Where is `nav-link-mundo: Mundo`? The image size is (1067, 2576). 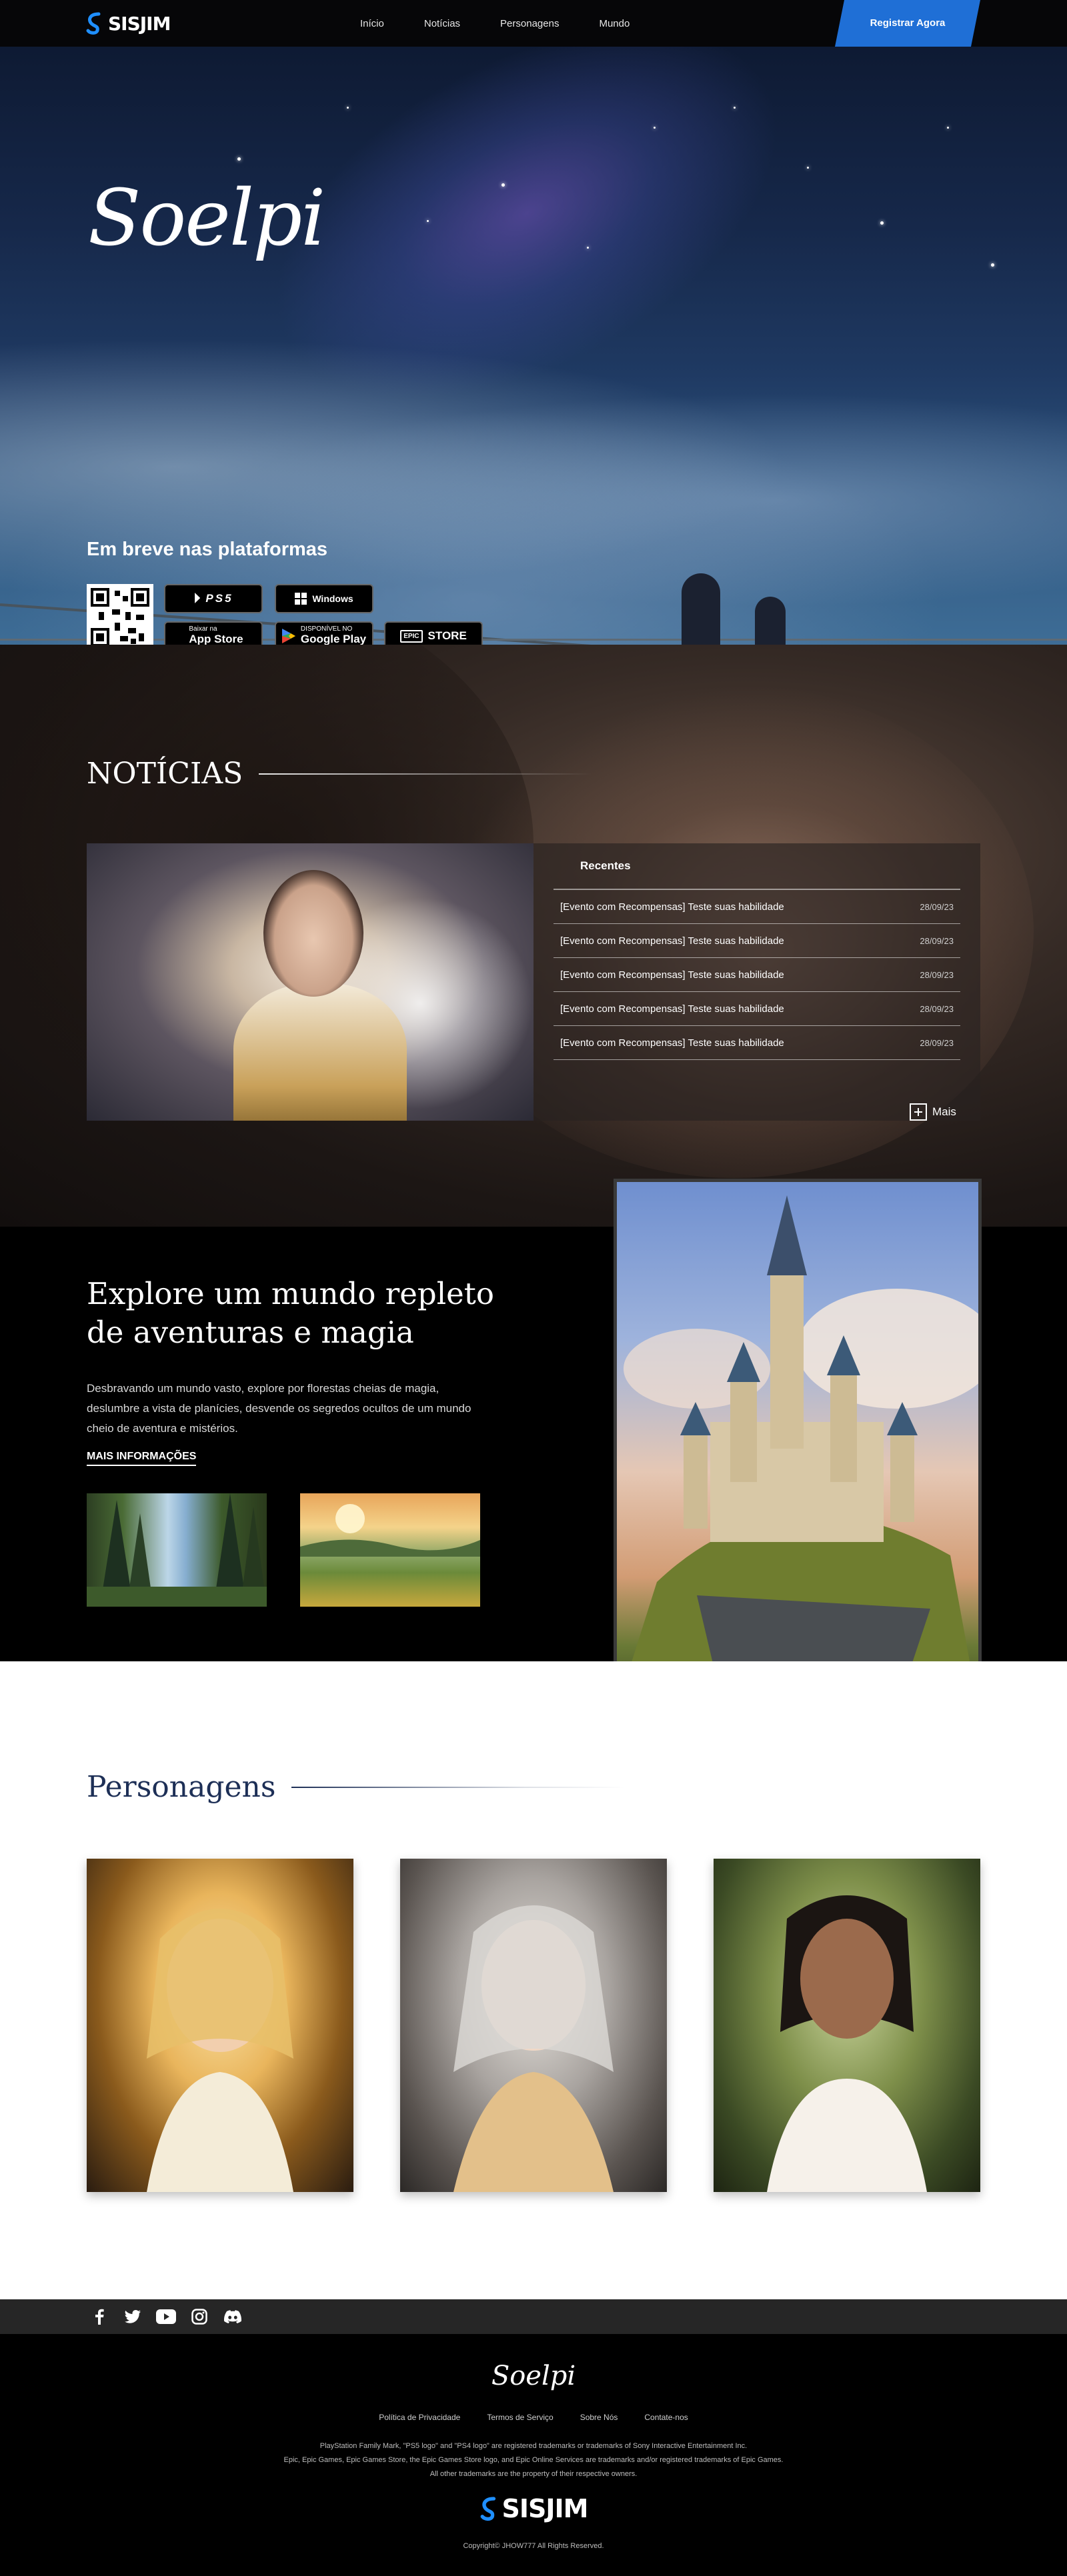
nav-link-mundo: Mundo is located at coordinates (614, 23).